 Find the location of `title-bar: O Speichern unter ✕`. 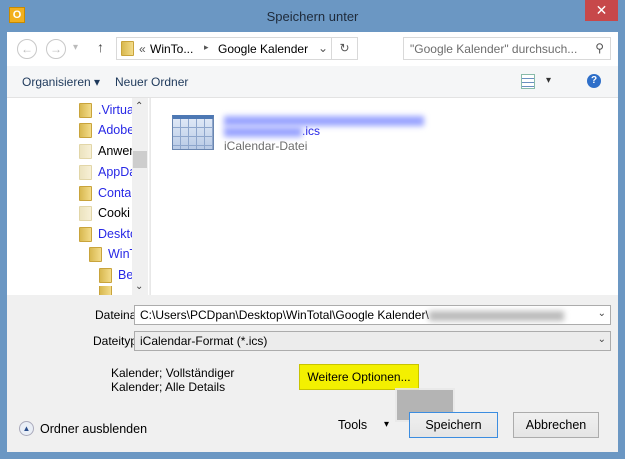

title-bar: O Speichern unter ✕ is located at coordinates (312, 16).